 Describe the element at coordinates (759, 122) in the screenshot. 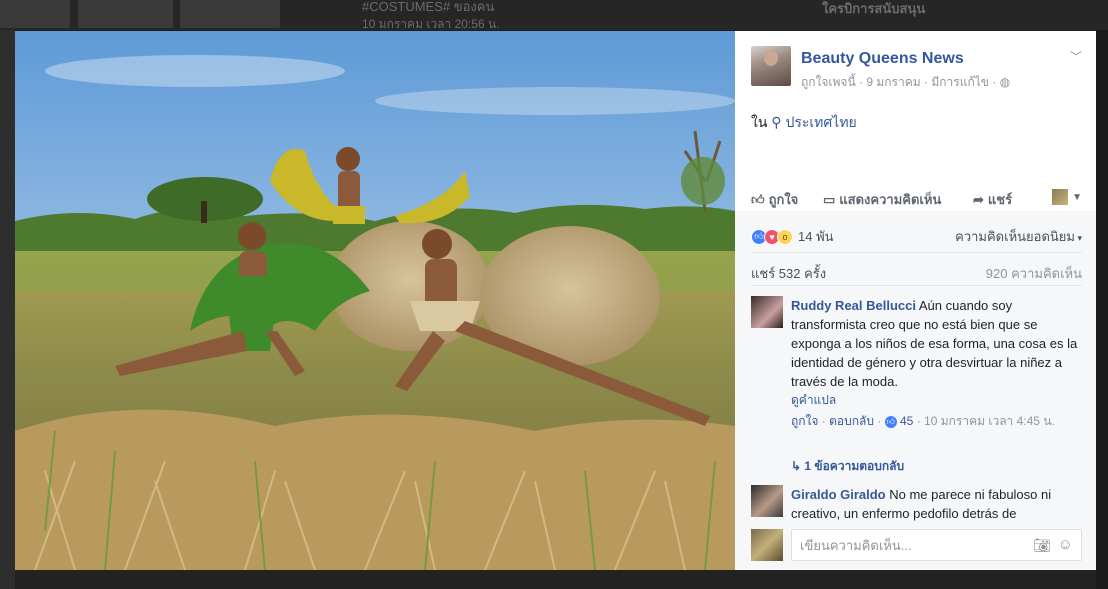

I see `location-prefix: ใน` at that location.